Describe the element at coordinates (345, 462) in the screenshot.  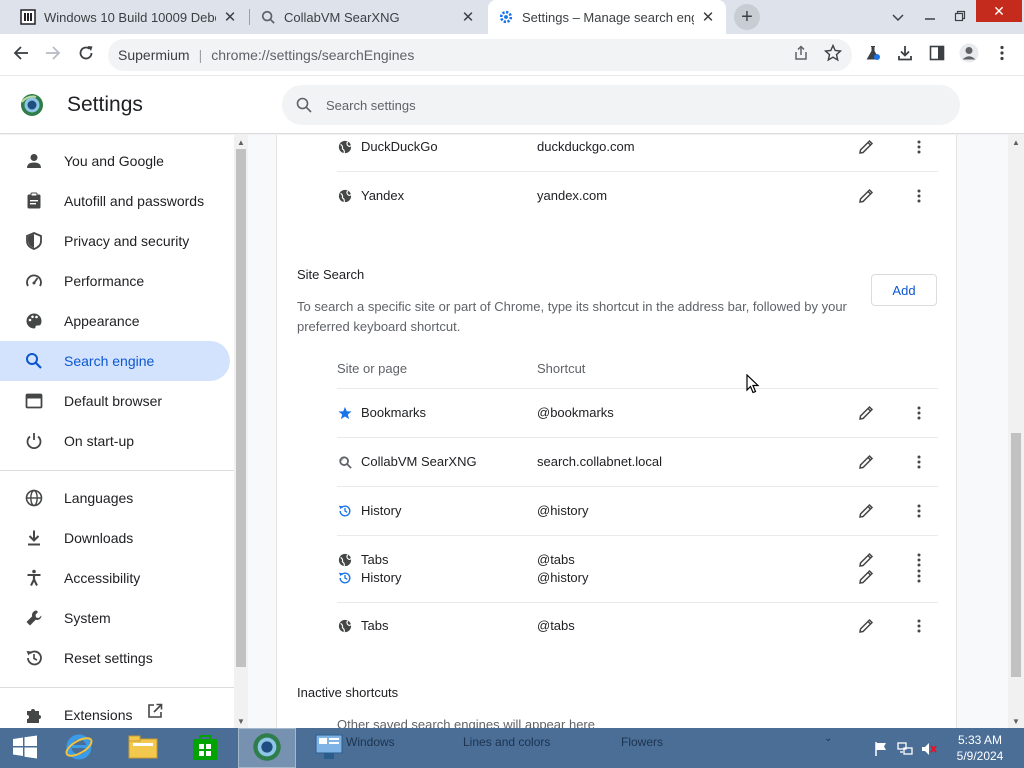
I see `searxng-icon` at that location.